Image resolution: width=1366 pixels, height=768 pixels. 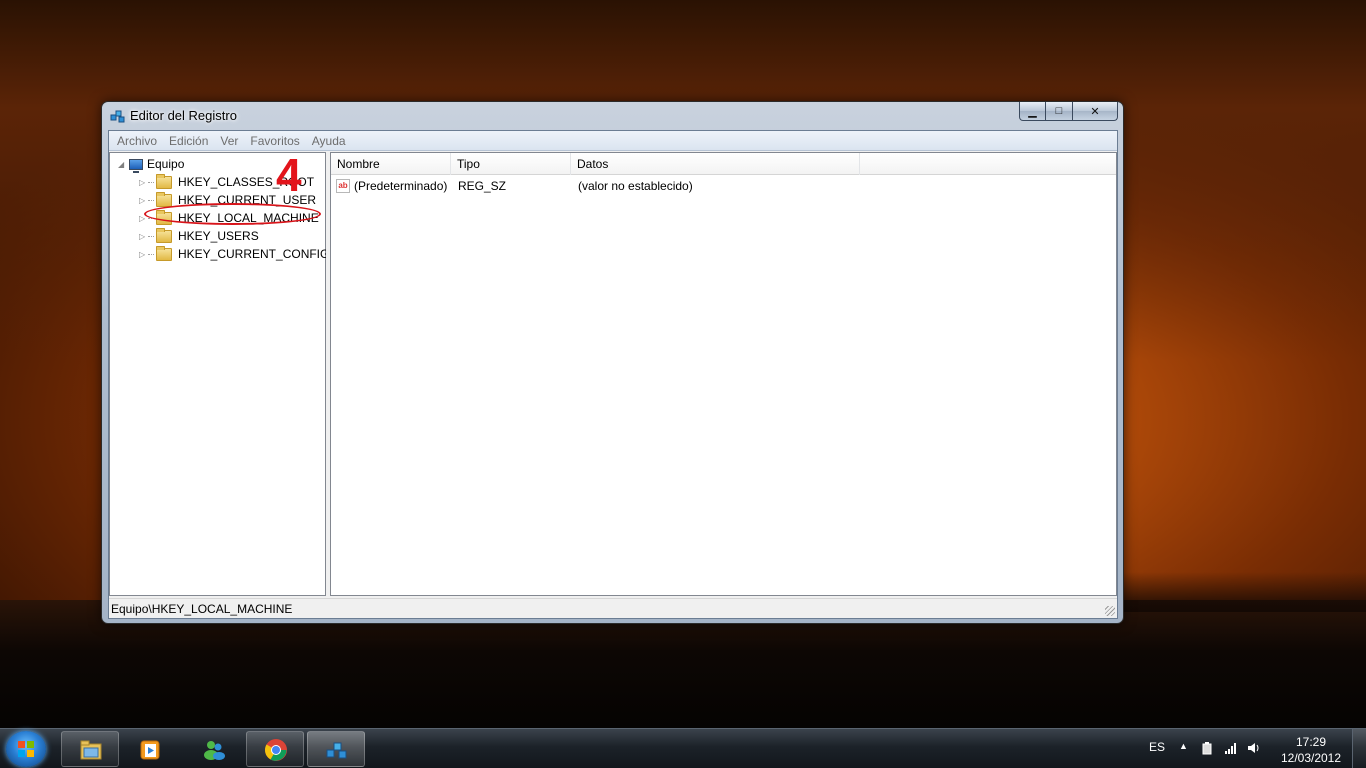 What do you see at coordinates (1110, 611) in the screenshot?
I see `resize-grip-icon` at bounding box center [1110, 611].